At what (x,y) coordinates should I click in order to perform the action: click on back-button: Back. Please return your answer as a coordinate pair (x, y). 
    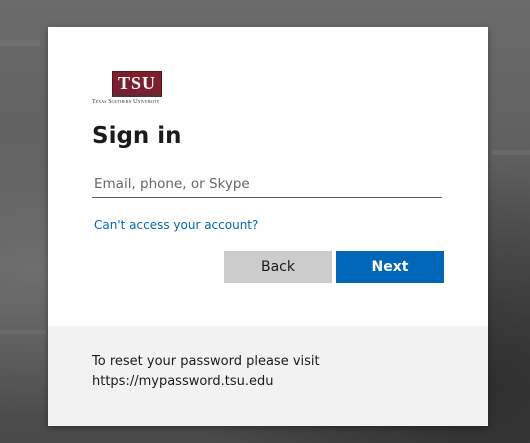
    Looking at the image, I should click on (278, 267).